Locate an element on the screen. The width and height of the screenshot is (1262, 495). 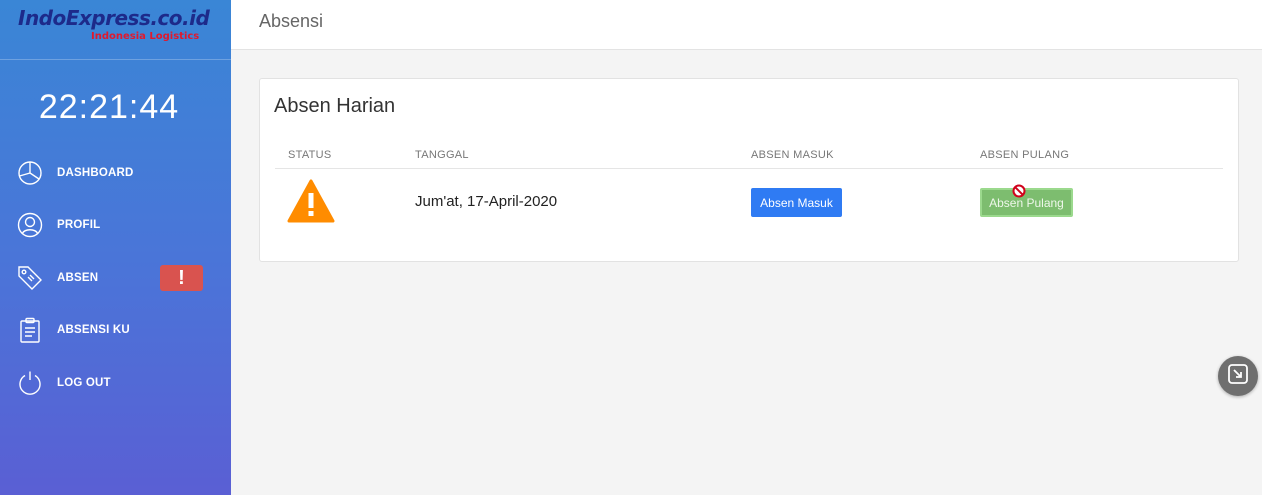
attendance-date: Jum'at, 17-April-2020 is located at coordinates (486, 201).